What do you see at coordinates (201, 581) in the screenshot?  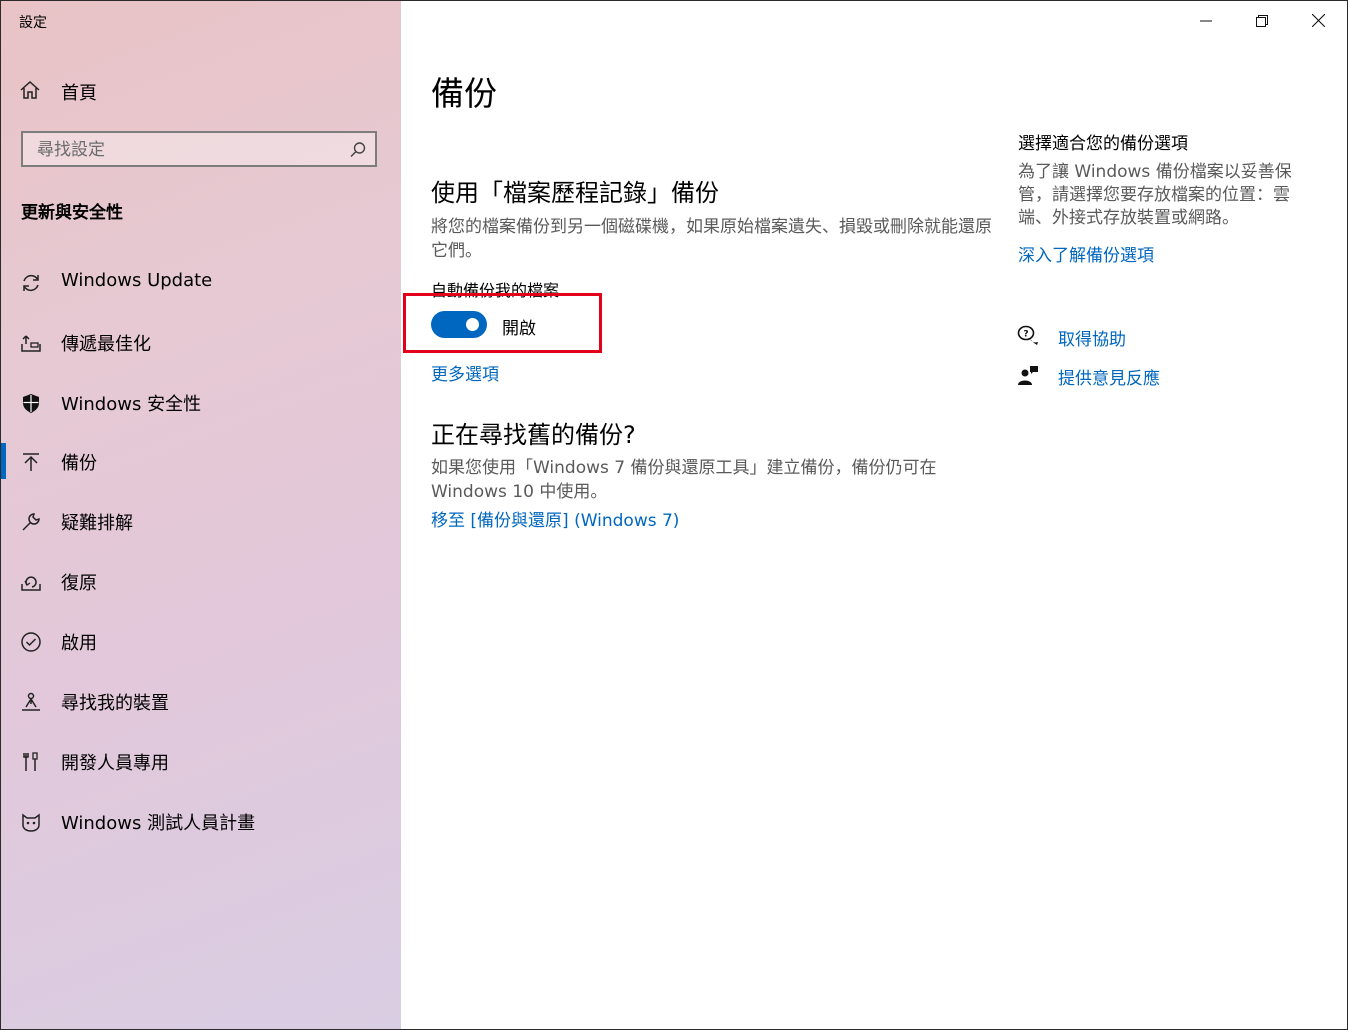 I see `sidebar-item-recovery: 復原` at bounding box center [201, 581].